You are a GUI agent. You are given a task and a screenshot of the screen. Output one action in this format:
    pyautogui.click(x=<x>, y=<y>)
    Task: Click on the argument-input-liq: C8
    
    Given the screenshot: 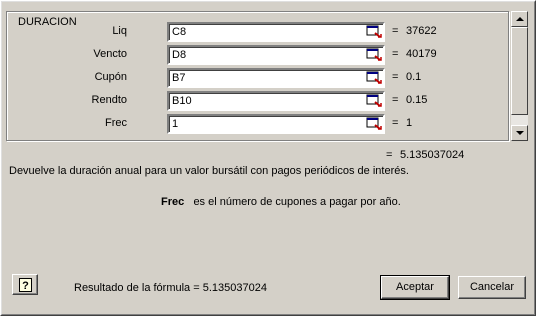 What is the action you would take?
    pyautogui.click(x=276, y=32)
    